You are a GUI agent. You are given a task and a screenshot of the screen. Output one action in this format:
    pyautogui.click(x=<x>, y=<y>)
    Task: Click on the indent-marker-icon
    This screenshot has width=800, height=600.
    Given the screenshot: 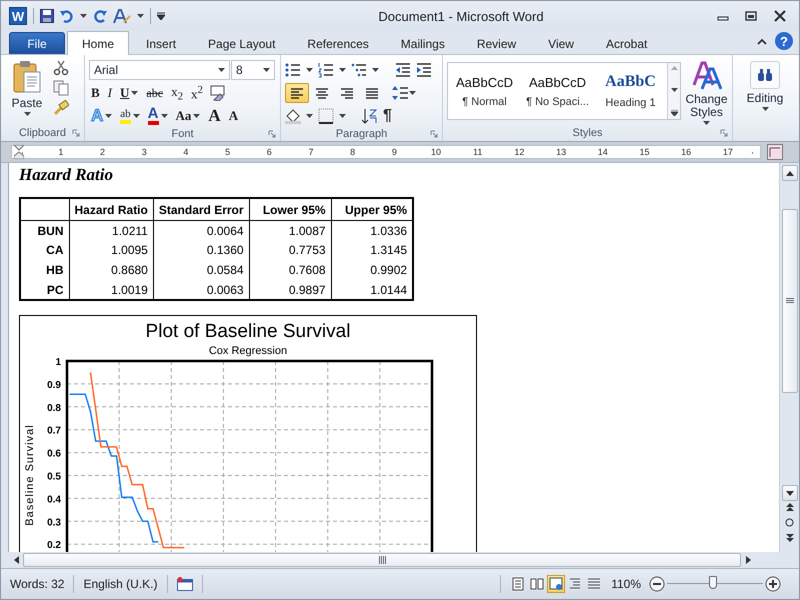 What is the action you would take?
    pyautogui.click(x=19, y=152)
    